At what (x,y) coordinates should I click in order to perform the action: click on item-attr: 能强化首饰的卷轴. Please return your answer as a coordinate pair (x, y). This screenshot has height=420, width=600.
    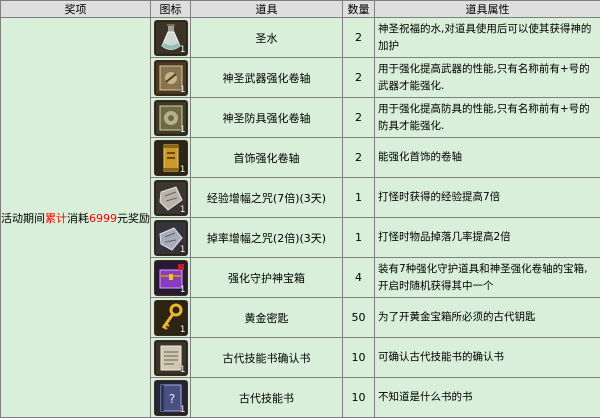
    Looking at the image, I should click on (487, 157).